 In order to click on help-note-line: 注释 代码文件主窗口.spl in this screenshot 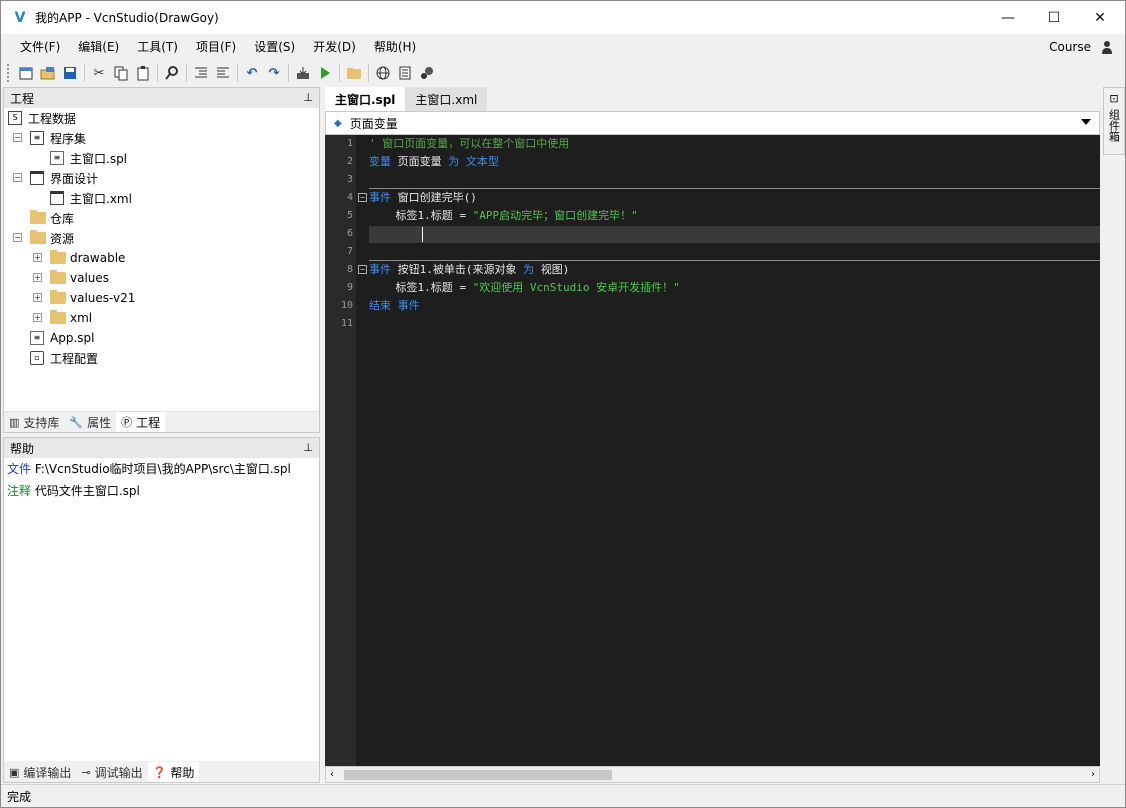, I will do `click(161, 491)`.